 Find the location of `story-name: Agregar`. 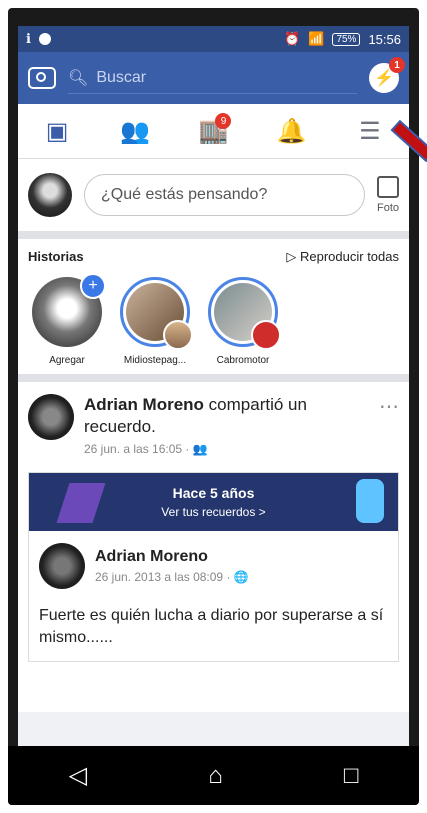

story-name: Agregar is located at coordinates (67, 360).